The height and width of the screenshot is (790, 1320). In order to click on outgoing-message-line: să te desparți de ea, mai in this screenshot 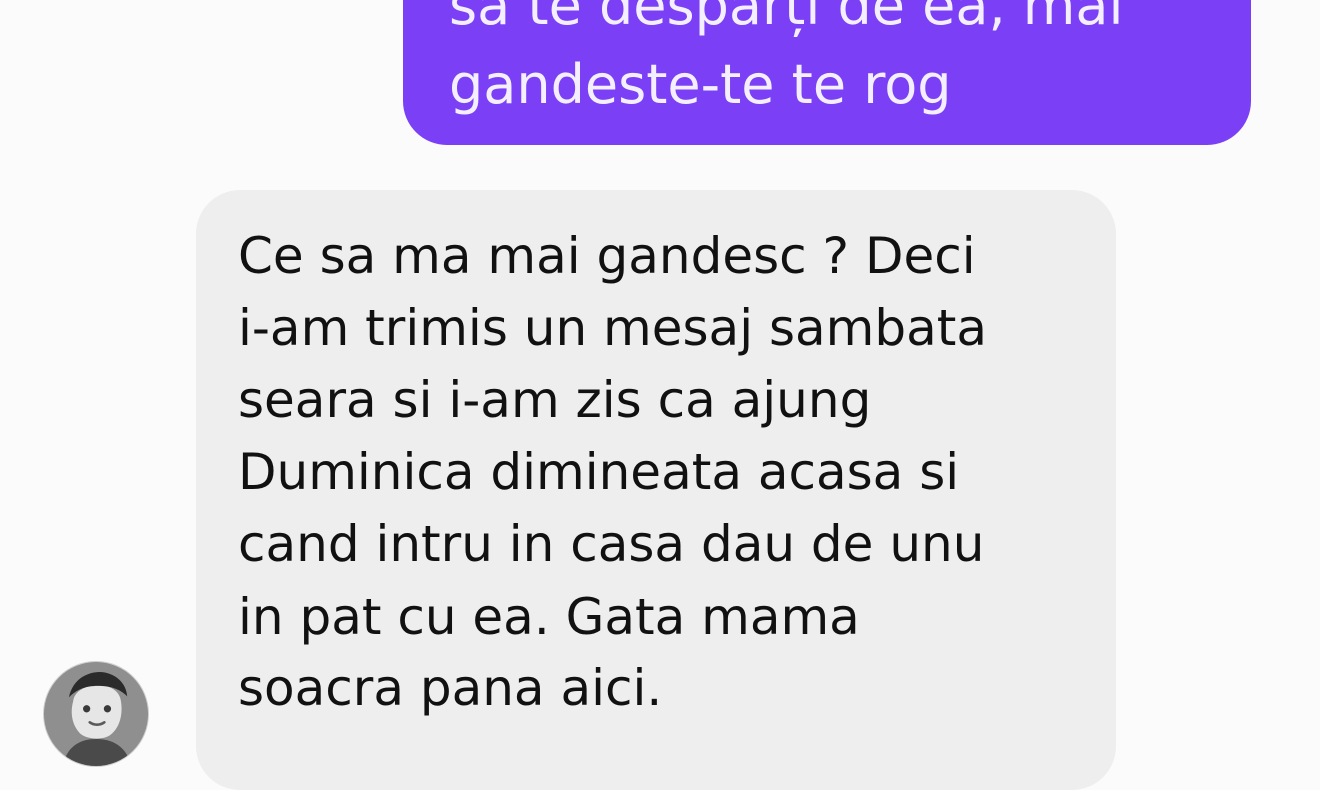, I will do `click(786, 18)`.